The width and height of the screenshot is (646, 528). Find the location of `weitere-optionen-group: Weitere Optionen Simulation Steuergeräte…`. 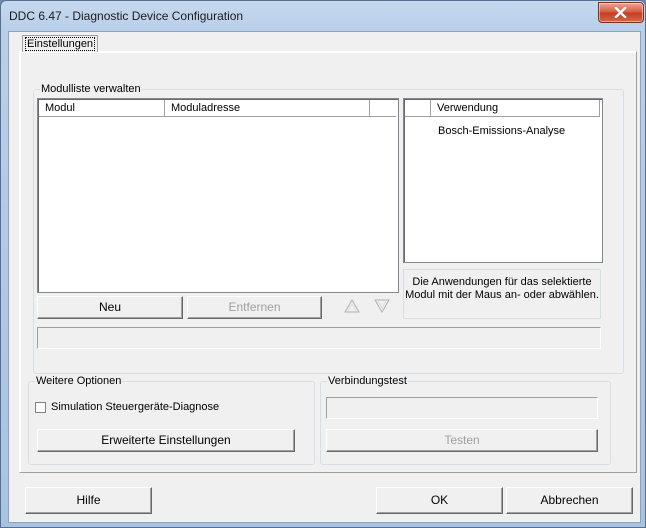

weitere-optionen-group: Weitere Optionen Simulation Steuergeräte… is located at coordinates (171, 419).